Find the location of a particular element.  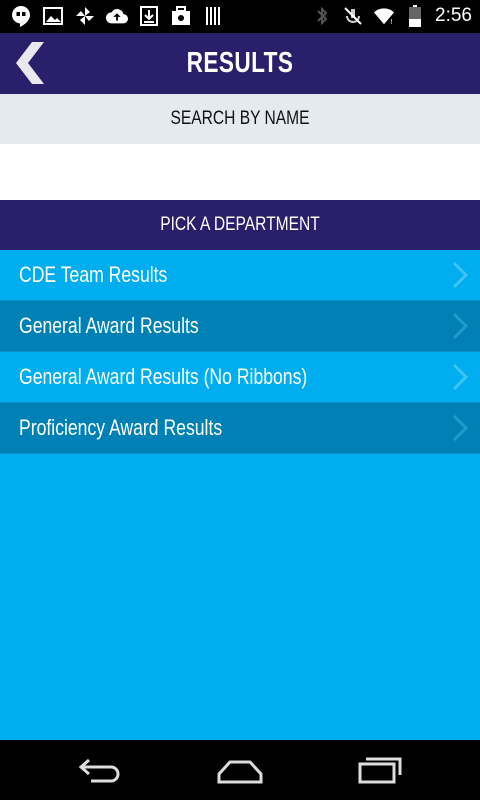

nav-home-button is located at coordinates (240, 770).